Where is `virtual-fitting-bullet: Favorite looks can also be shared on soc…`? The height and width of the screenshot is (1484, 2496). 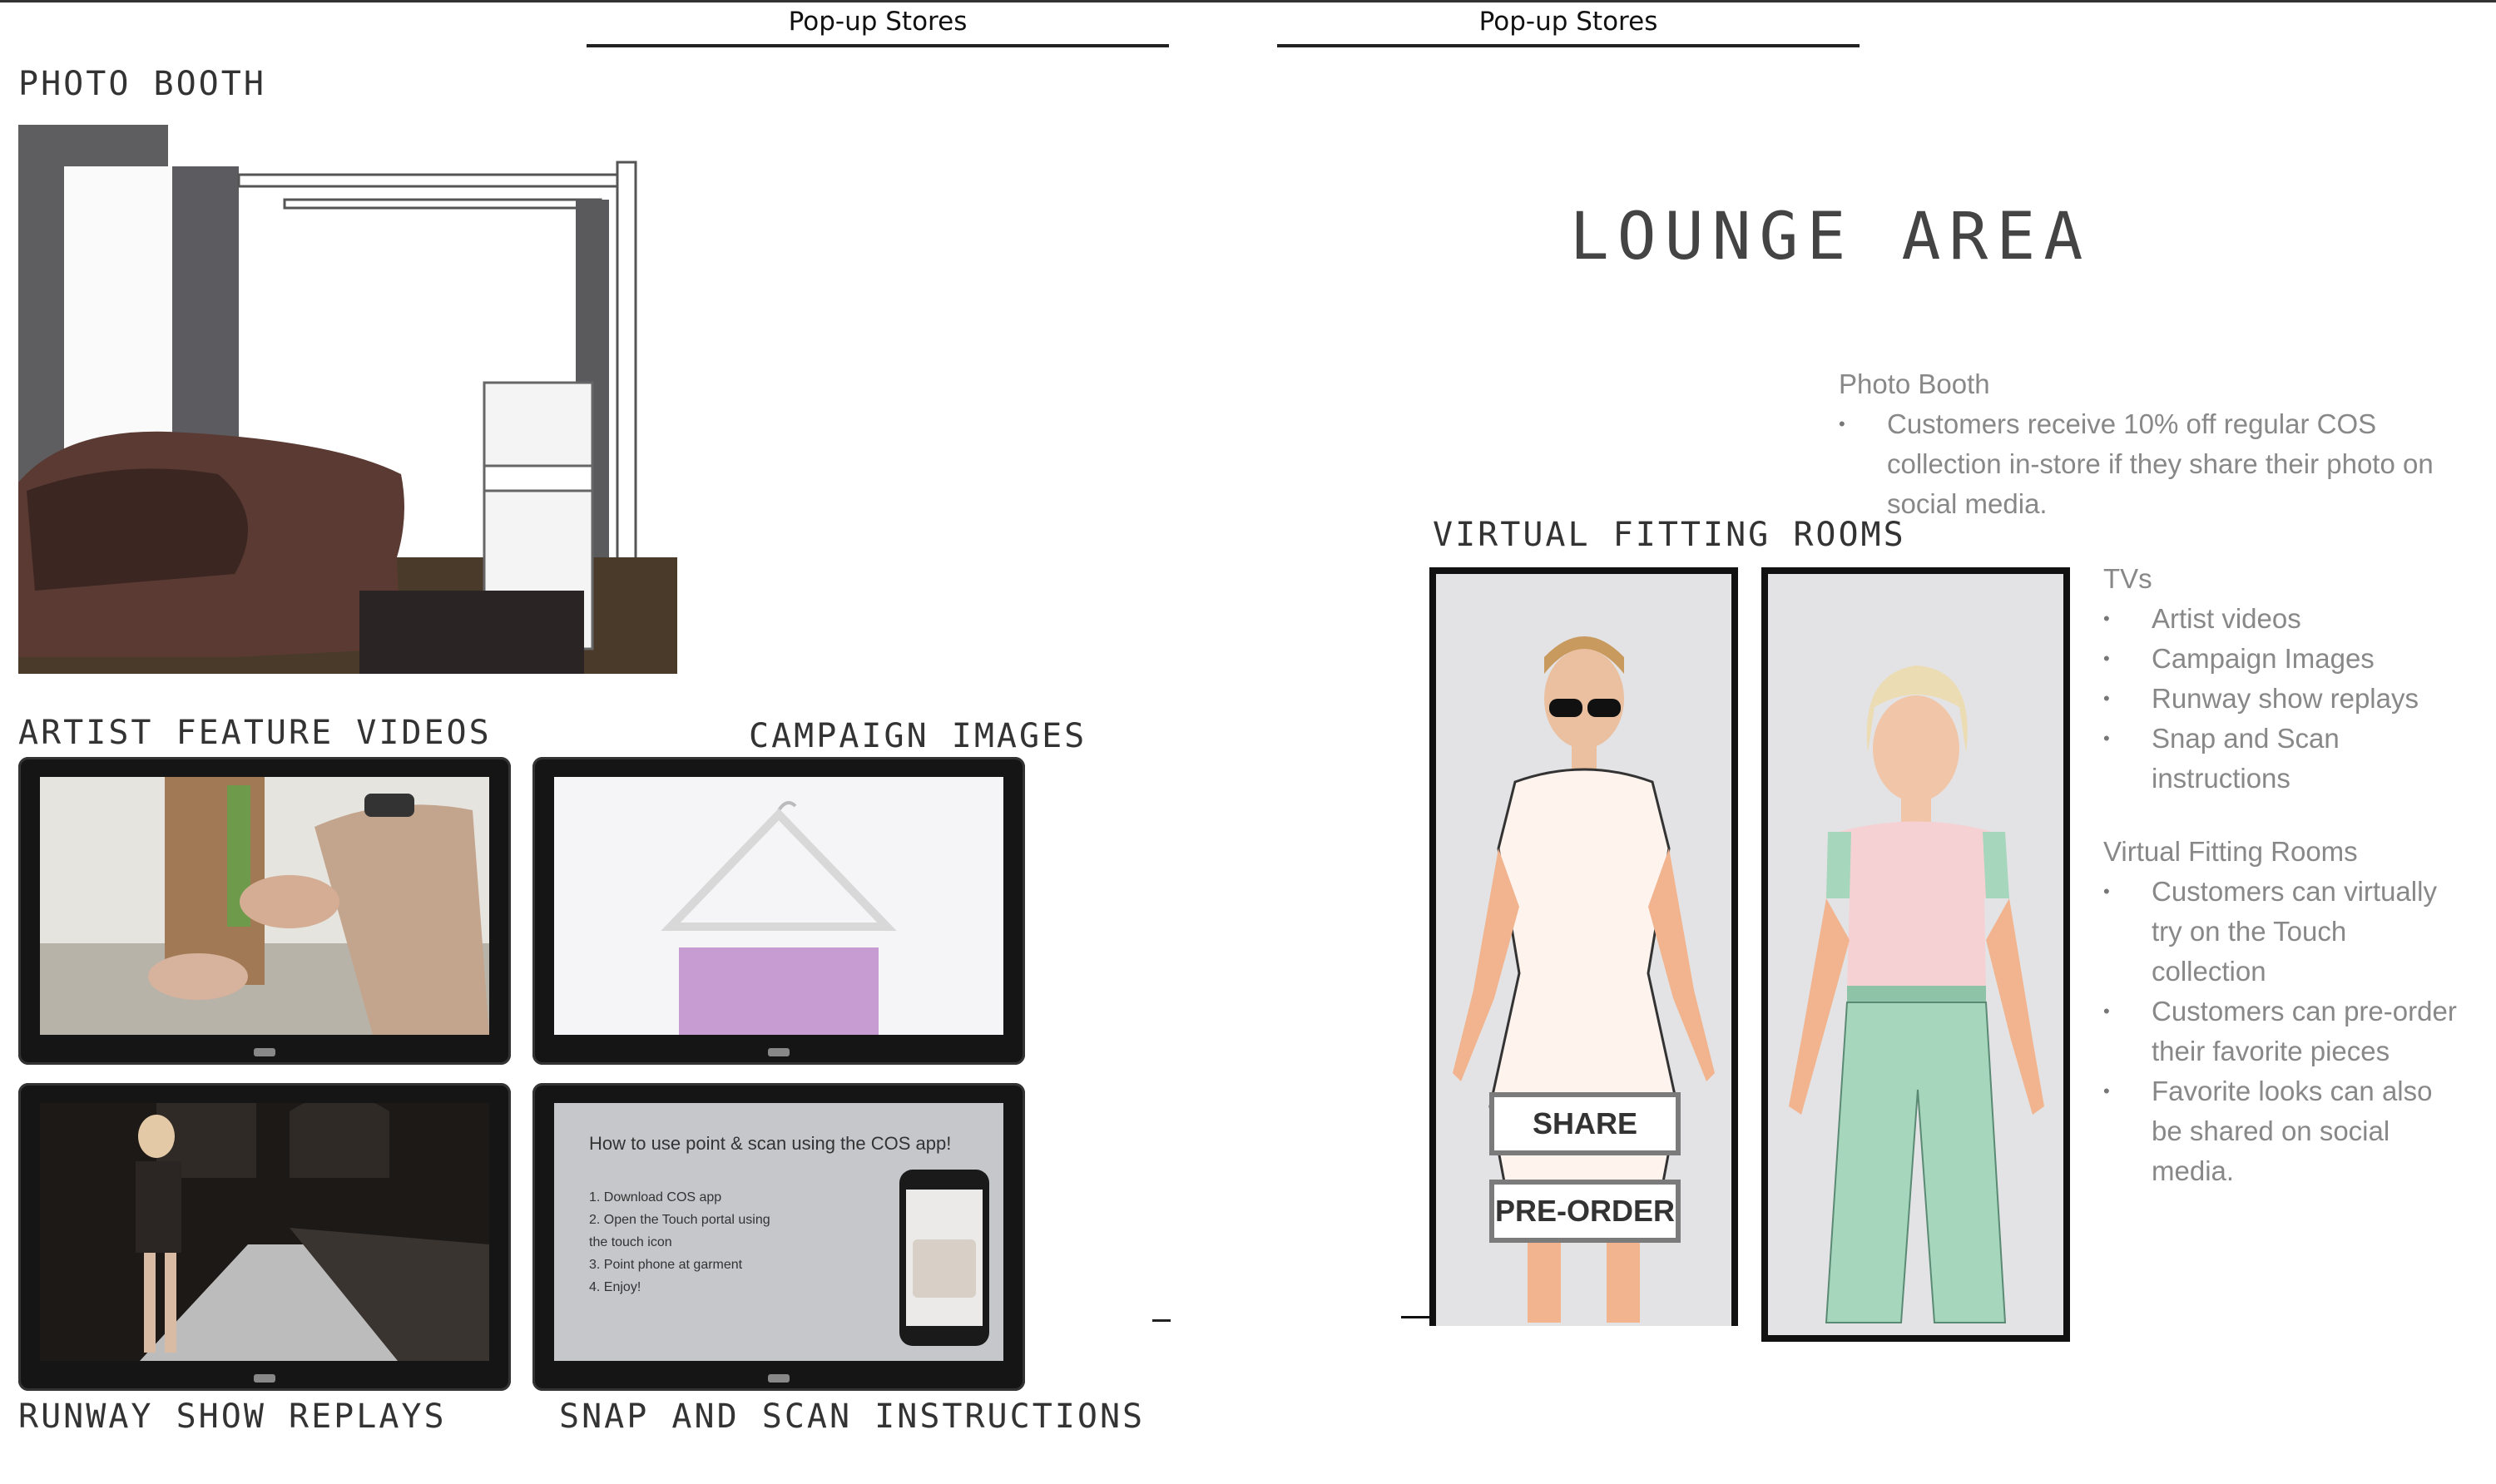
virtual-fitting-bullet: Favorite looks can also be shared on soc… is located at coordinates (2282, 1131).